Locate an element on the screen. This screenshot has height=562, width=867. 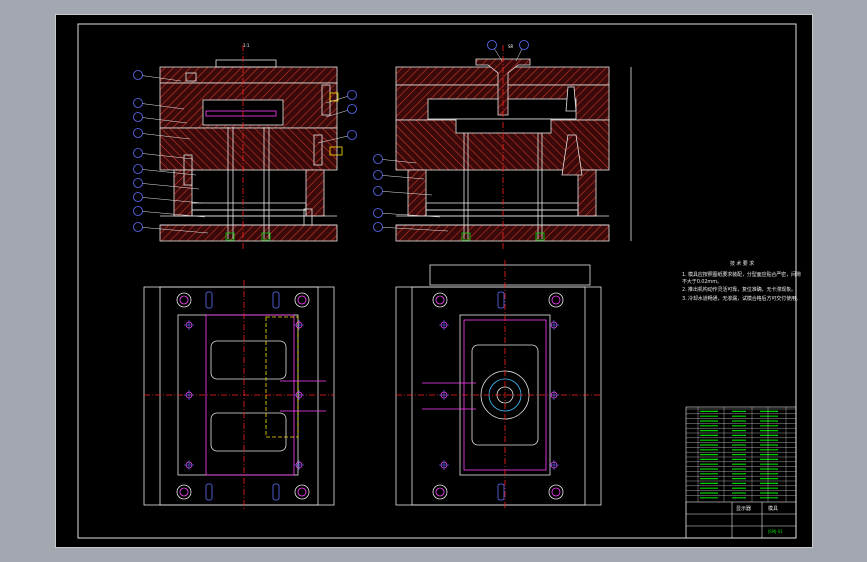
title-part-name: 显示器 is located at coordinates (744, 509).